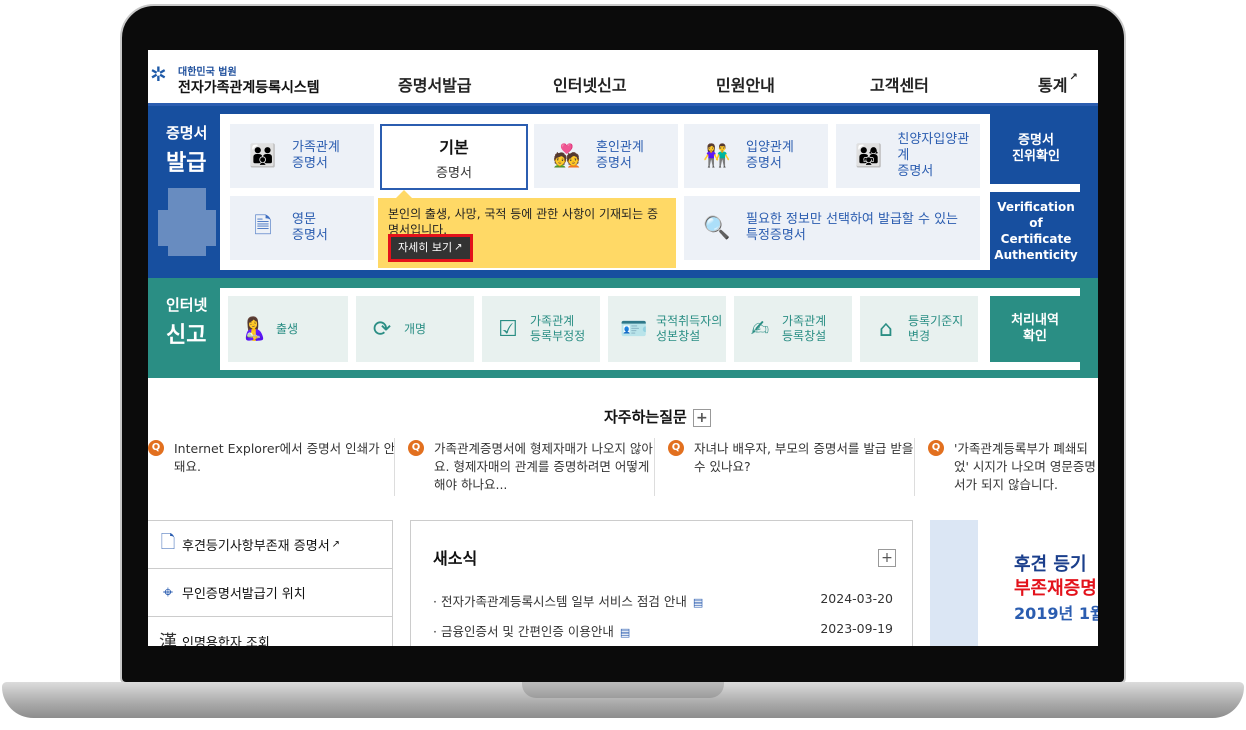 This screenshot has width=1246, height=730. Describe the element at coordinates (270, 545) in the screenshot. I see `link-guardianship-cert: 🗋 후견등기사항부존재 증명서 ↗` at that location.